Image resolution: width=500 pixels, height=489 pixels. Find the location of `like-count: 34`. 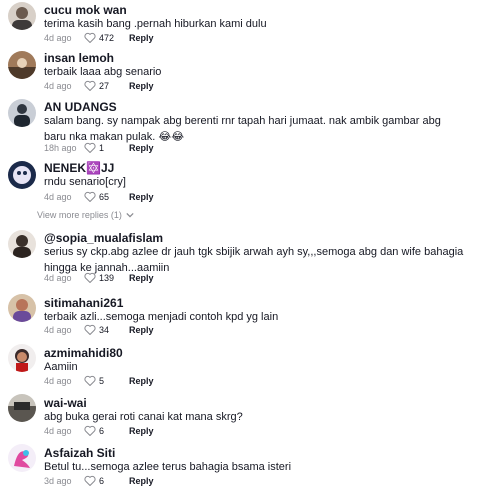

like-count: 34 is located at coordinates (104, 329).